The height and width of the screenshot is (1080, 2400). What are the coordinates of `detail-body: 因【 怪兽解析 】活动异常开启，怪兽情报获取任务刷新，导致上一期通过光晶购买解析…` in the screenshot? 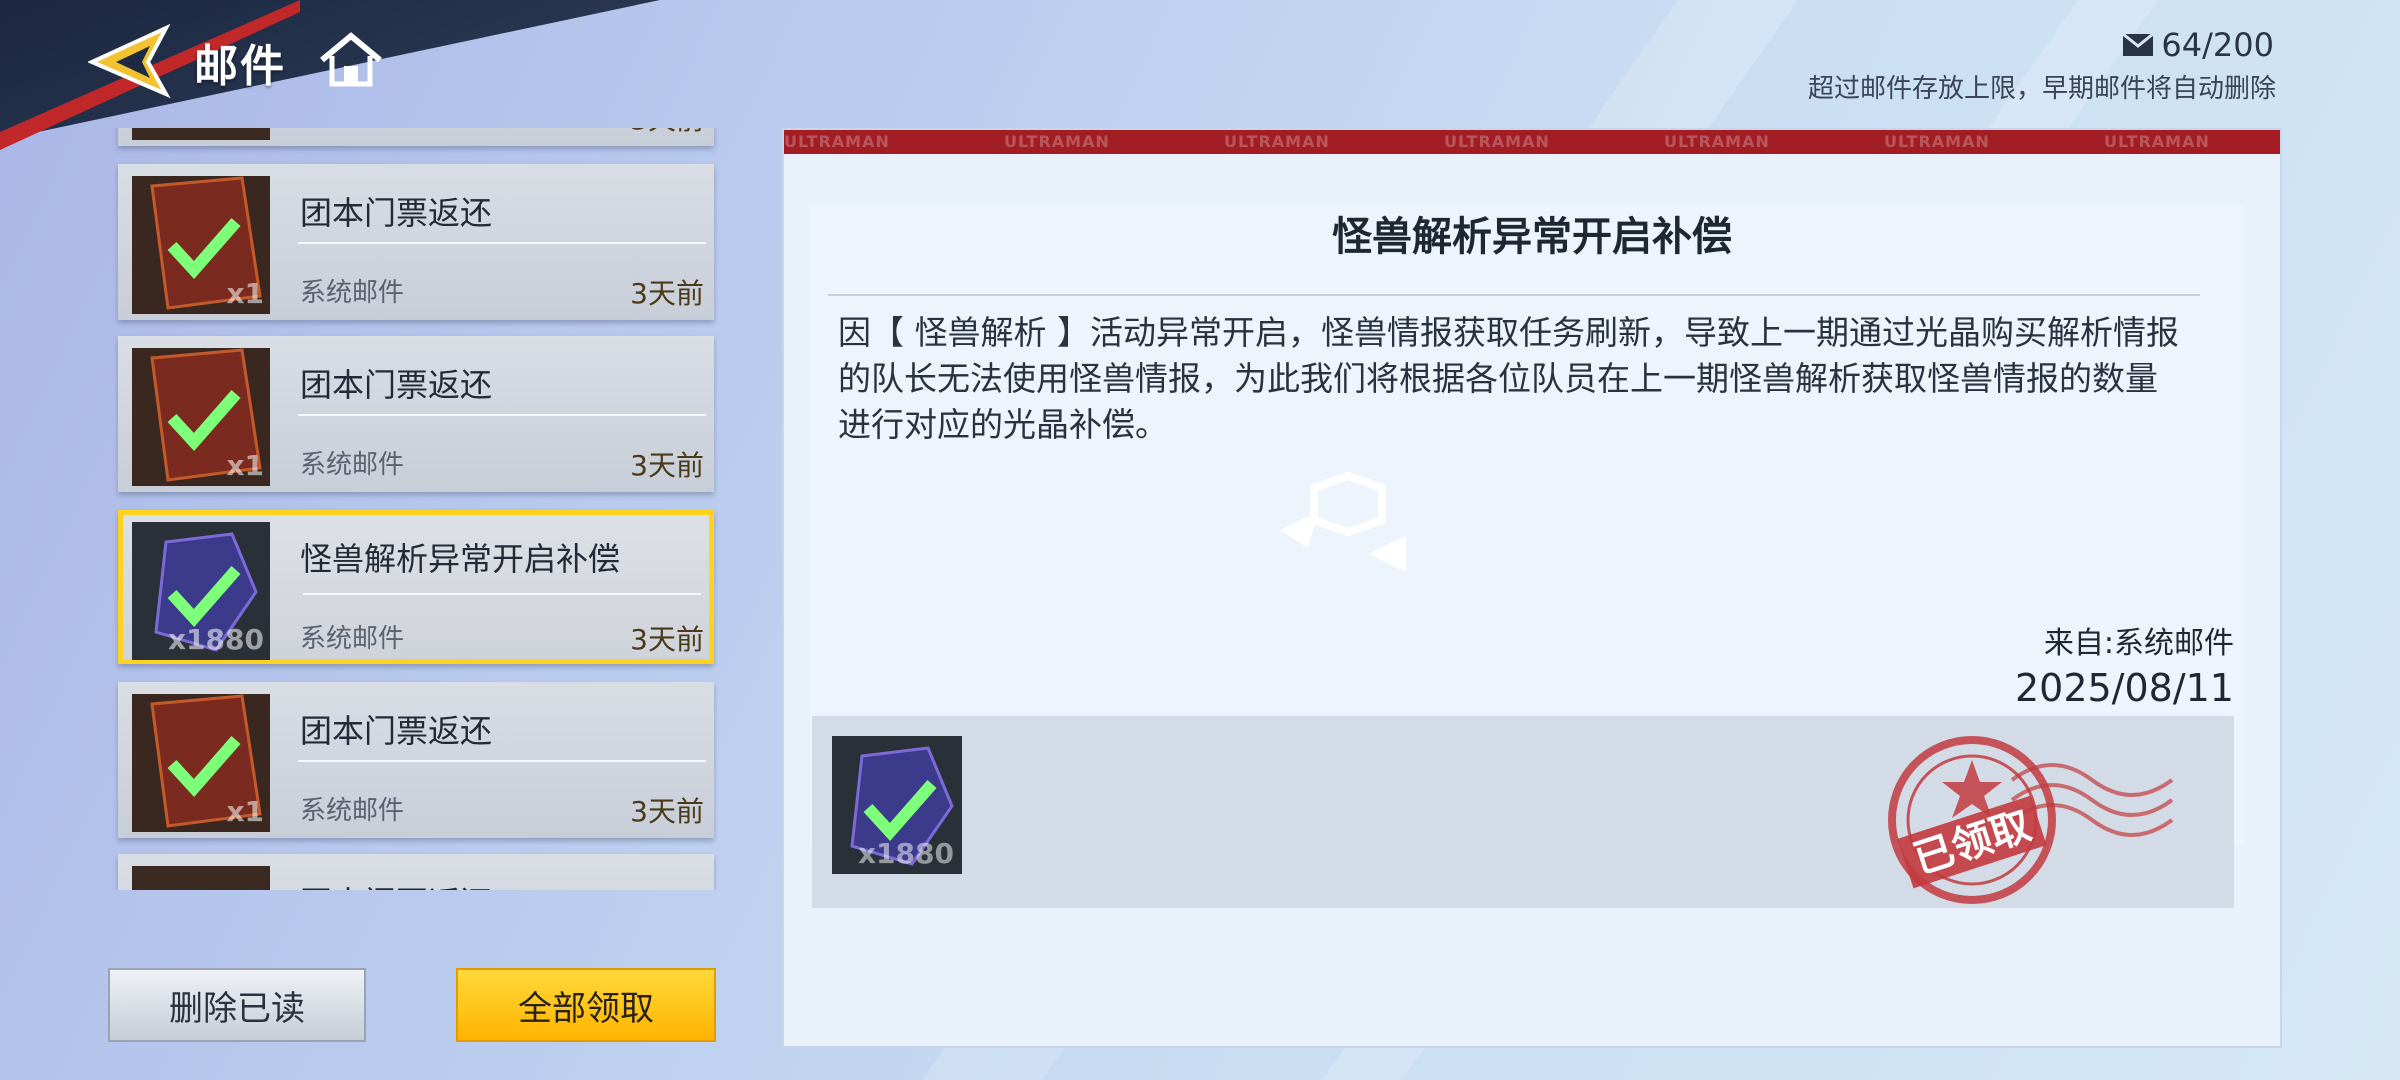 It's located at (1508, 378).